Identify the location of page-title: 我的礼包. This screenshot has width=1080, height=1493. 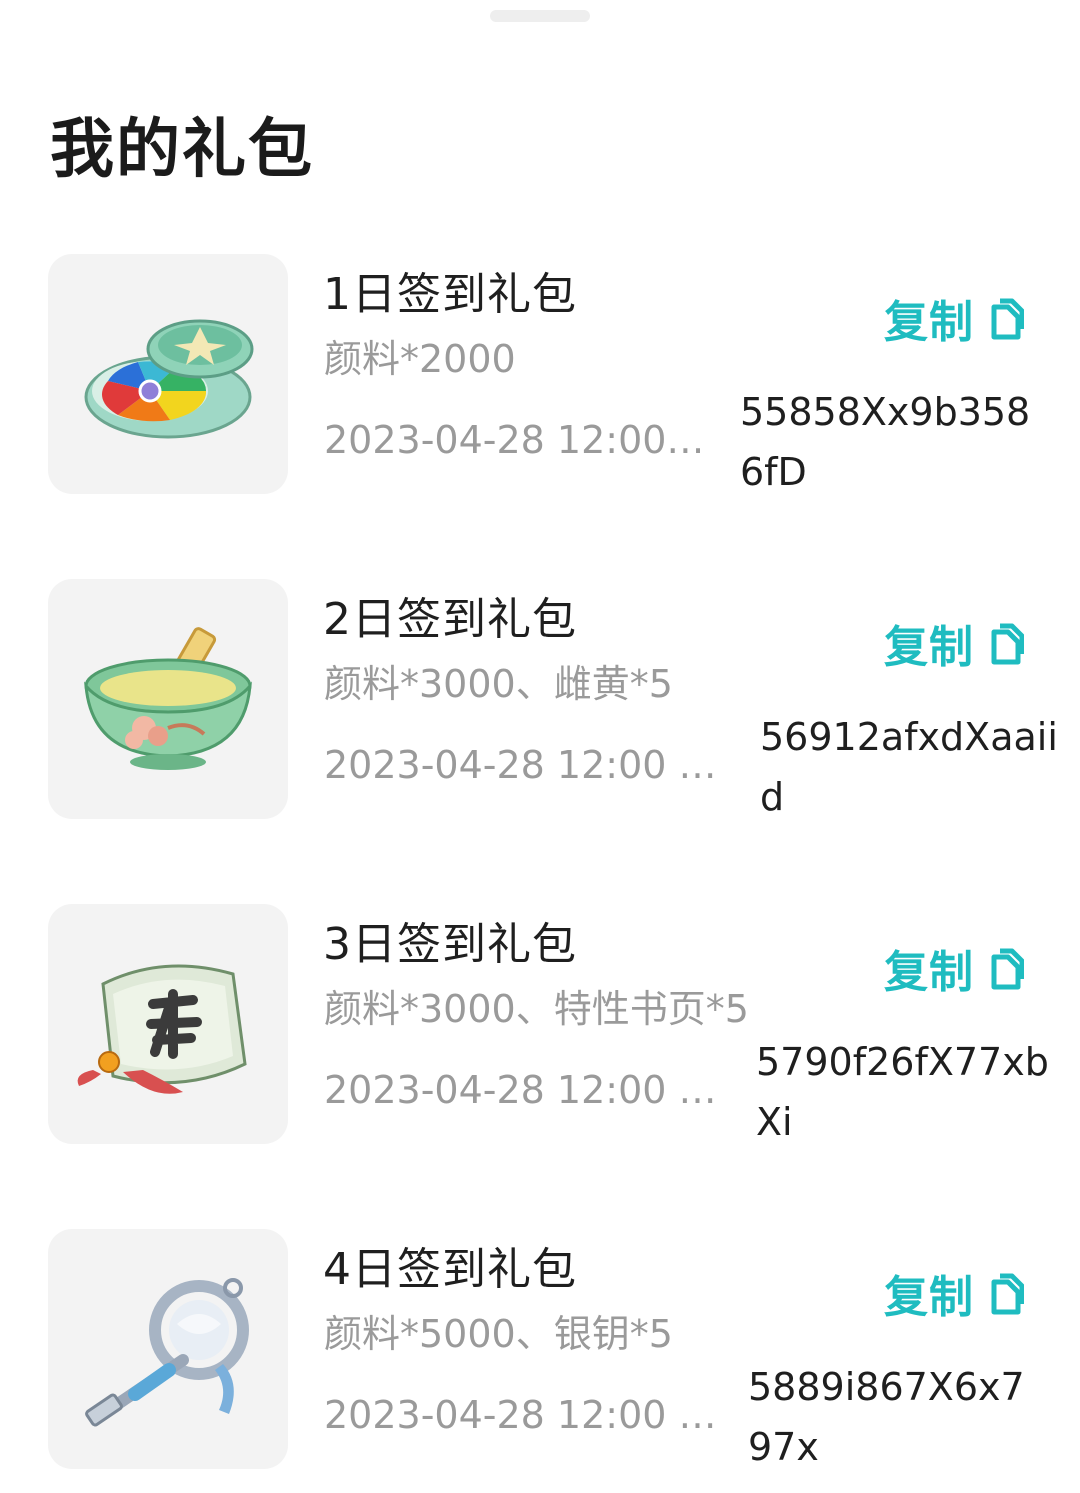
(182, 150).